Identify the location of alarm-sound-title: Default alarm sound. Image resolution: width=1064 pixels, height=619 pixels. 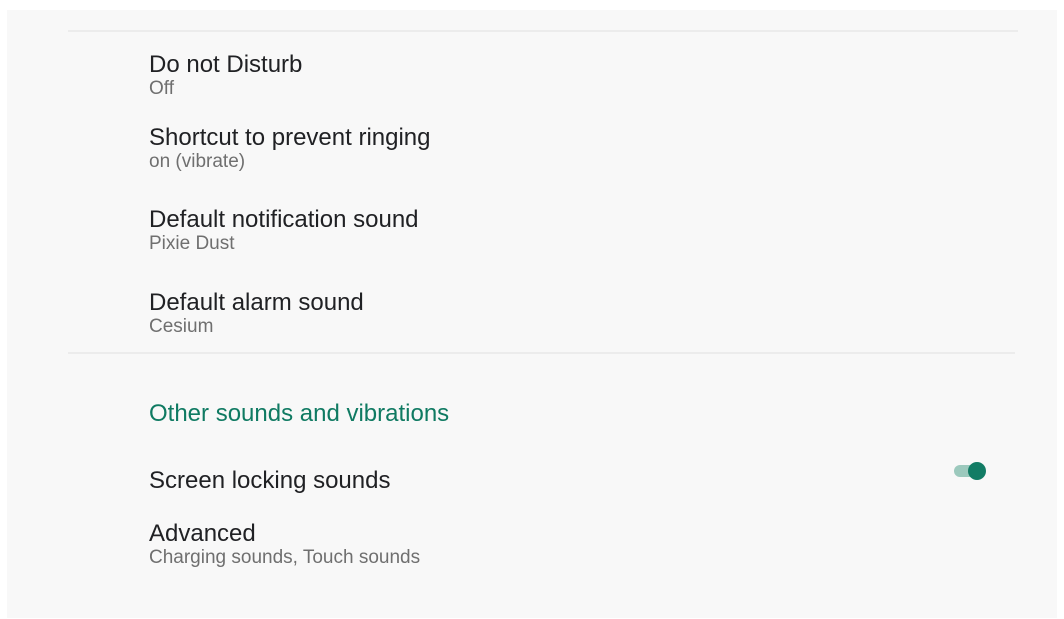
(256, 302).